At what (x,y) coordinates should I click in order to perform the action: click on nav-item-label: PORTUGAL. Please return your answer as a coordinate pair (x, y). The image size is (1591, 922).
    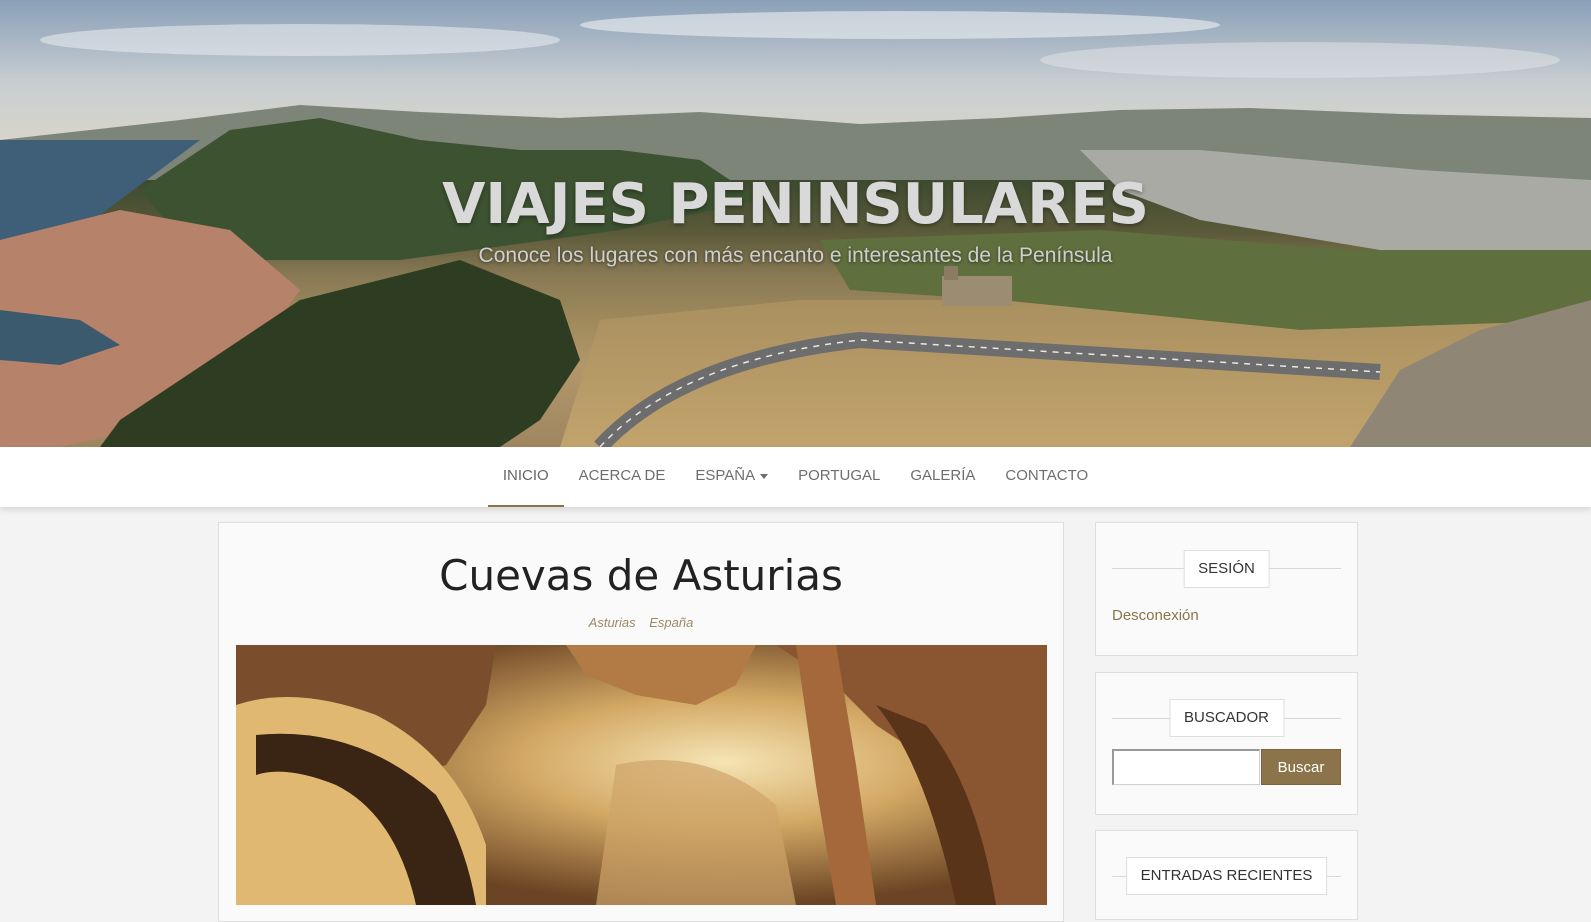
    Looking at the image, I should click on (839, 475).